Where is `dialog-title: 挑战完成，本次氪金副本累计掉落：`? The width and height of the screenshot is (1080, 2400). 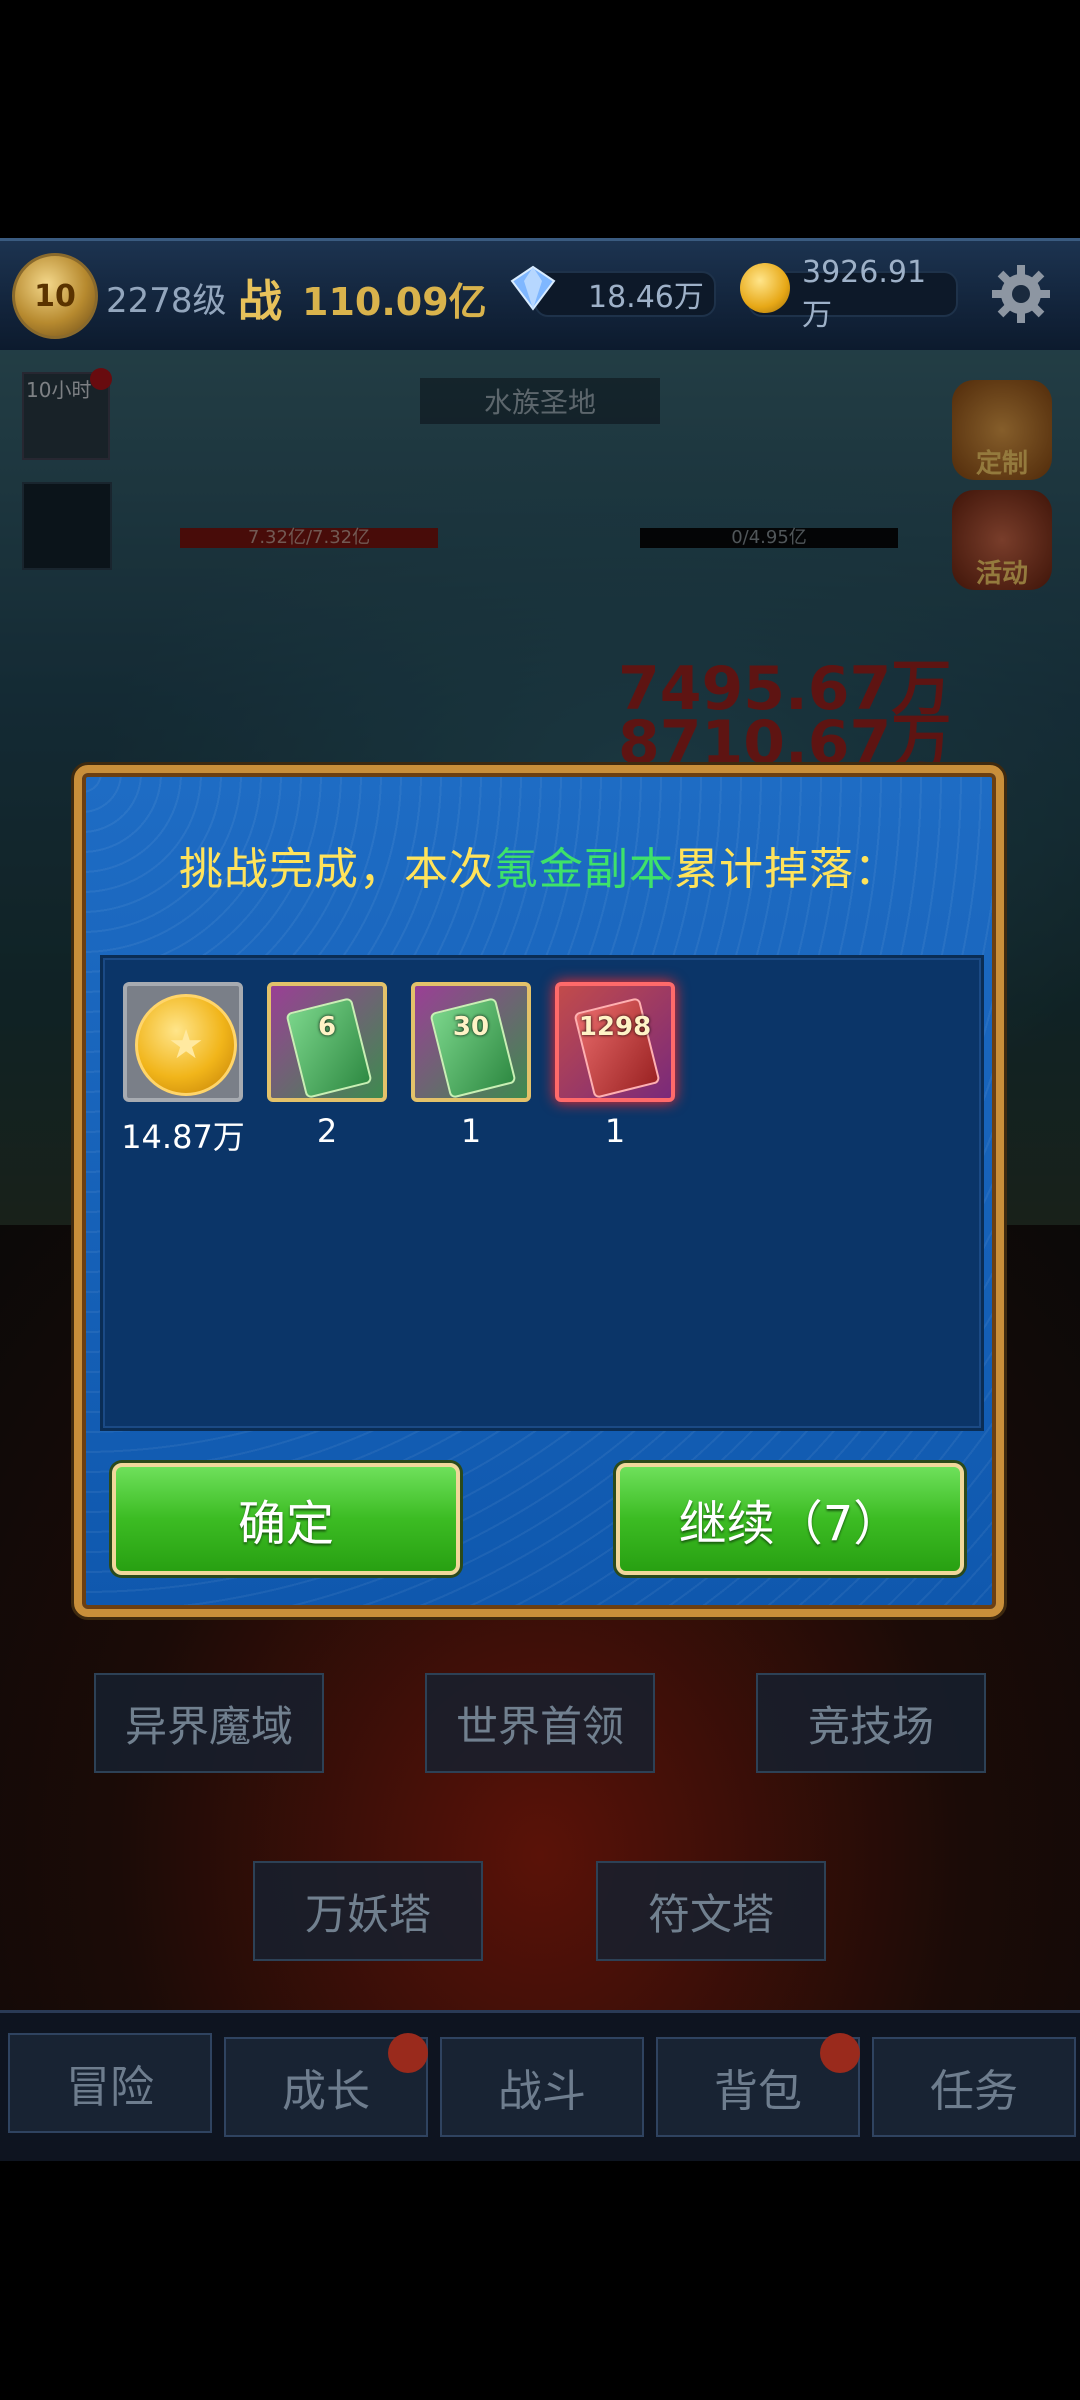 dialog-title: 挑战完成，本次氪金副本累计掉落： is located at coordinates (539, 865).